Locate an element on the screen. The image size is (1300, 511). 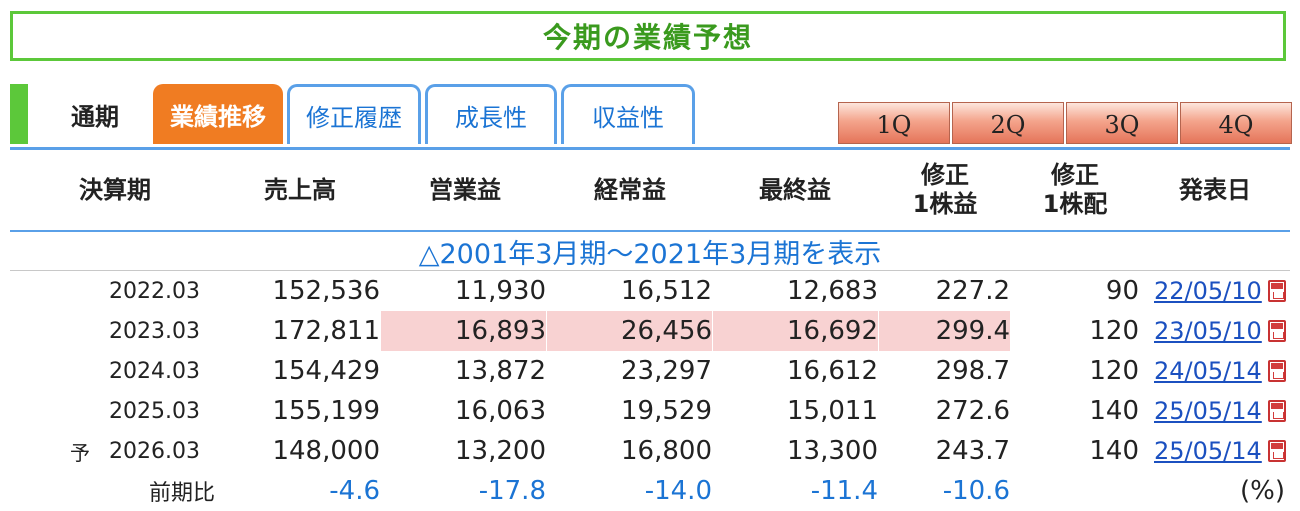
cell-period: 2023.03 is located at coordinates (154, 331).